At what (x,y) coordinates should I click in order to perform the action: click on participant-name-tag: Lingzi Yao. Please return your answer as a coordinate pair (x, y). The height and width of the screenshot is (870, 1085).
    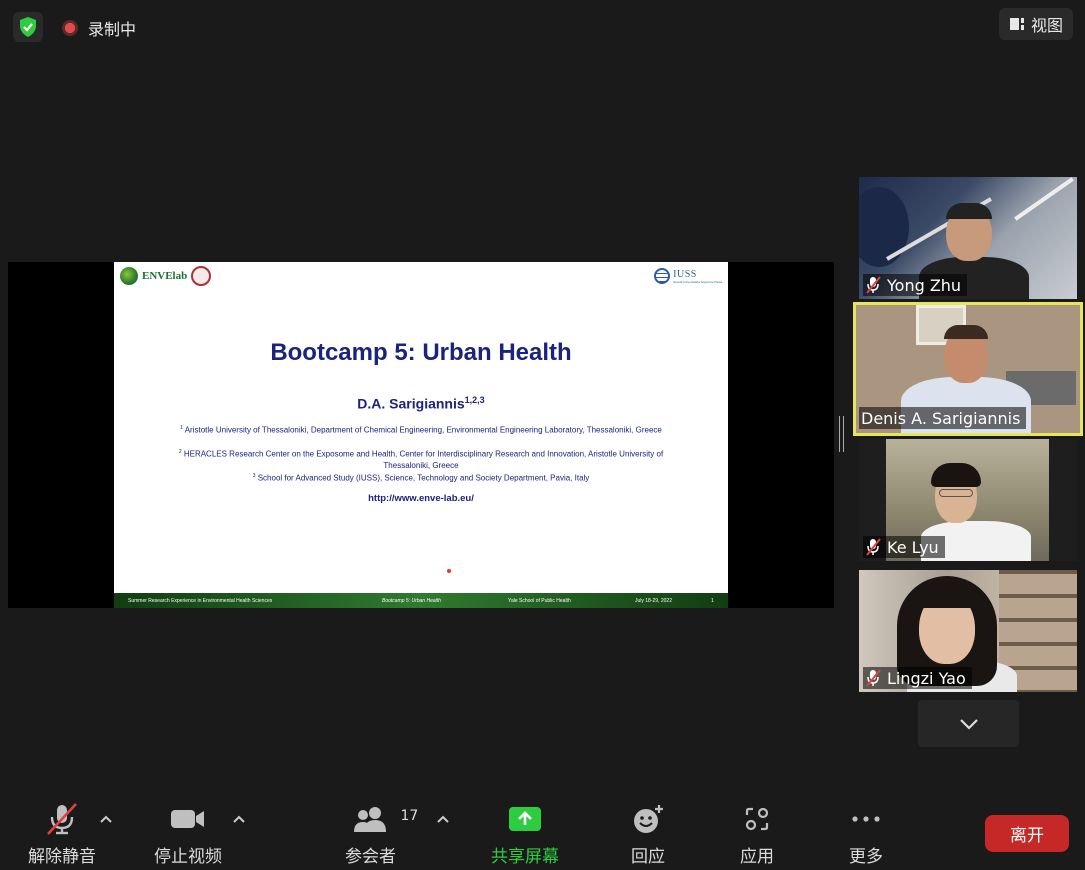
    Looking at the image, I should click on (917, 678).